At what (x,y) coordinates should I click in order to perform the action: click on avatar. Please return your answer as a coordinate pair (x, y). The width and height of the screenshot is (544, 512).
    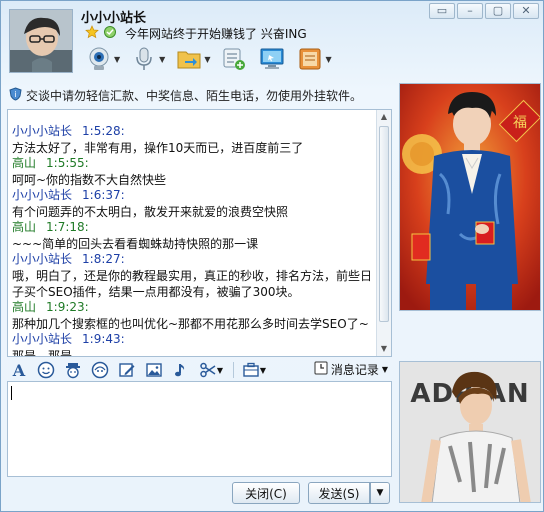
    Looking at the image, I should click on (41, 41).